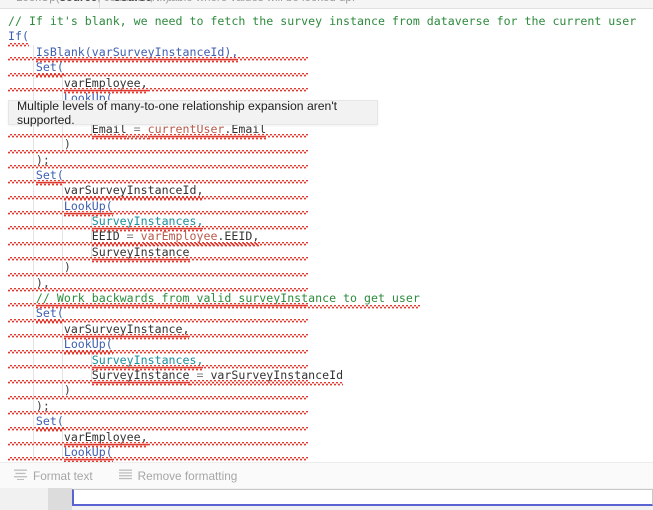  I want to click on signature-expression: LookUp(source, condition, ...), so click(84, 4).